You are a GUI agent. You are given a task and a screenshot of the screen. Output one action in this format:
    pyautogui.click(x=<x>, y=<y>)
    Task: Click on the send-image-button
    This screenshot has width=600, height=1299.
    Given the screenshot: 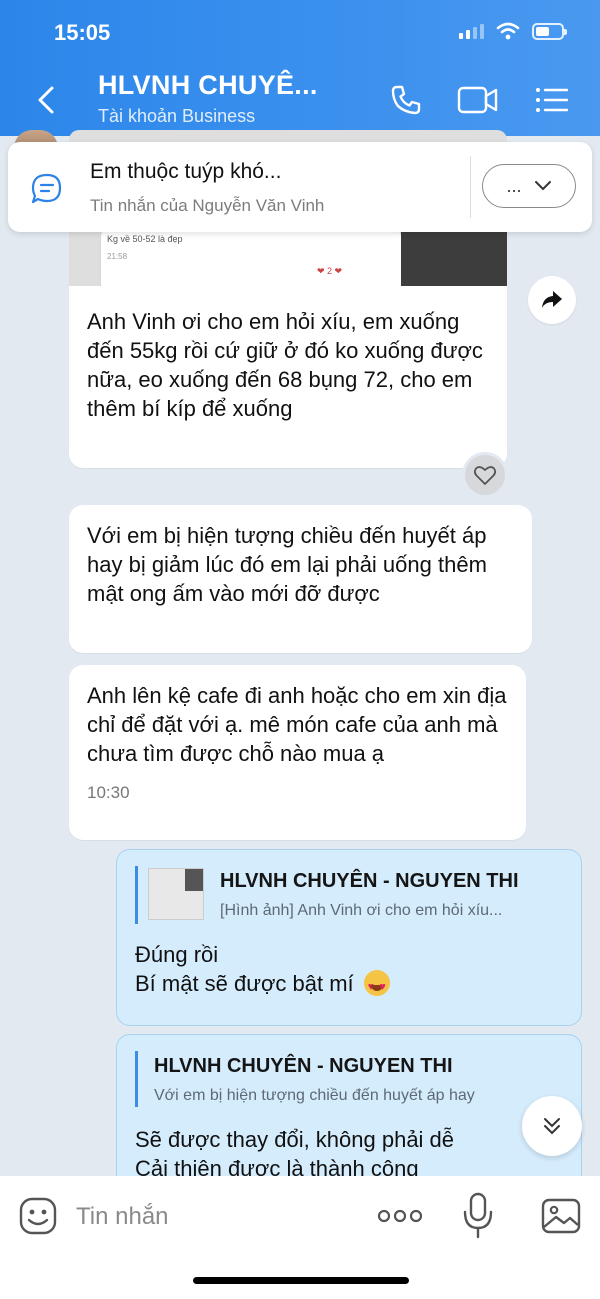 What is the action you would take?
    pyautogui.click(x=561, y=1216)
    